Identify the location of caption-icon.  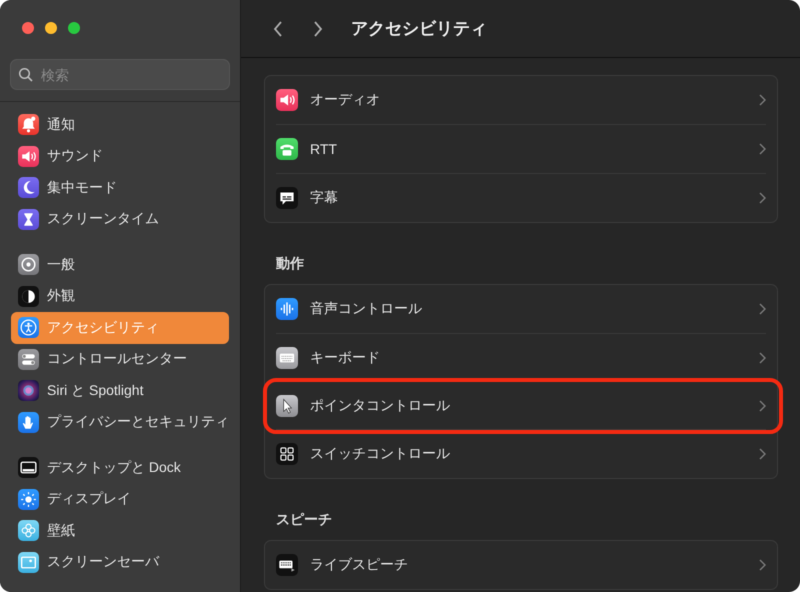
(287, 198).